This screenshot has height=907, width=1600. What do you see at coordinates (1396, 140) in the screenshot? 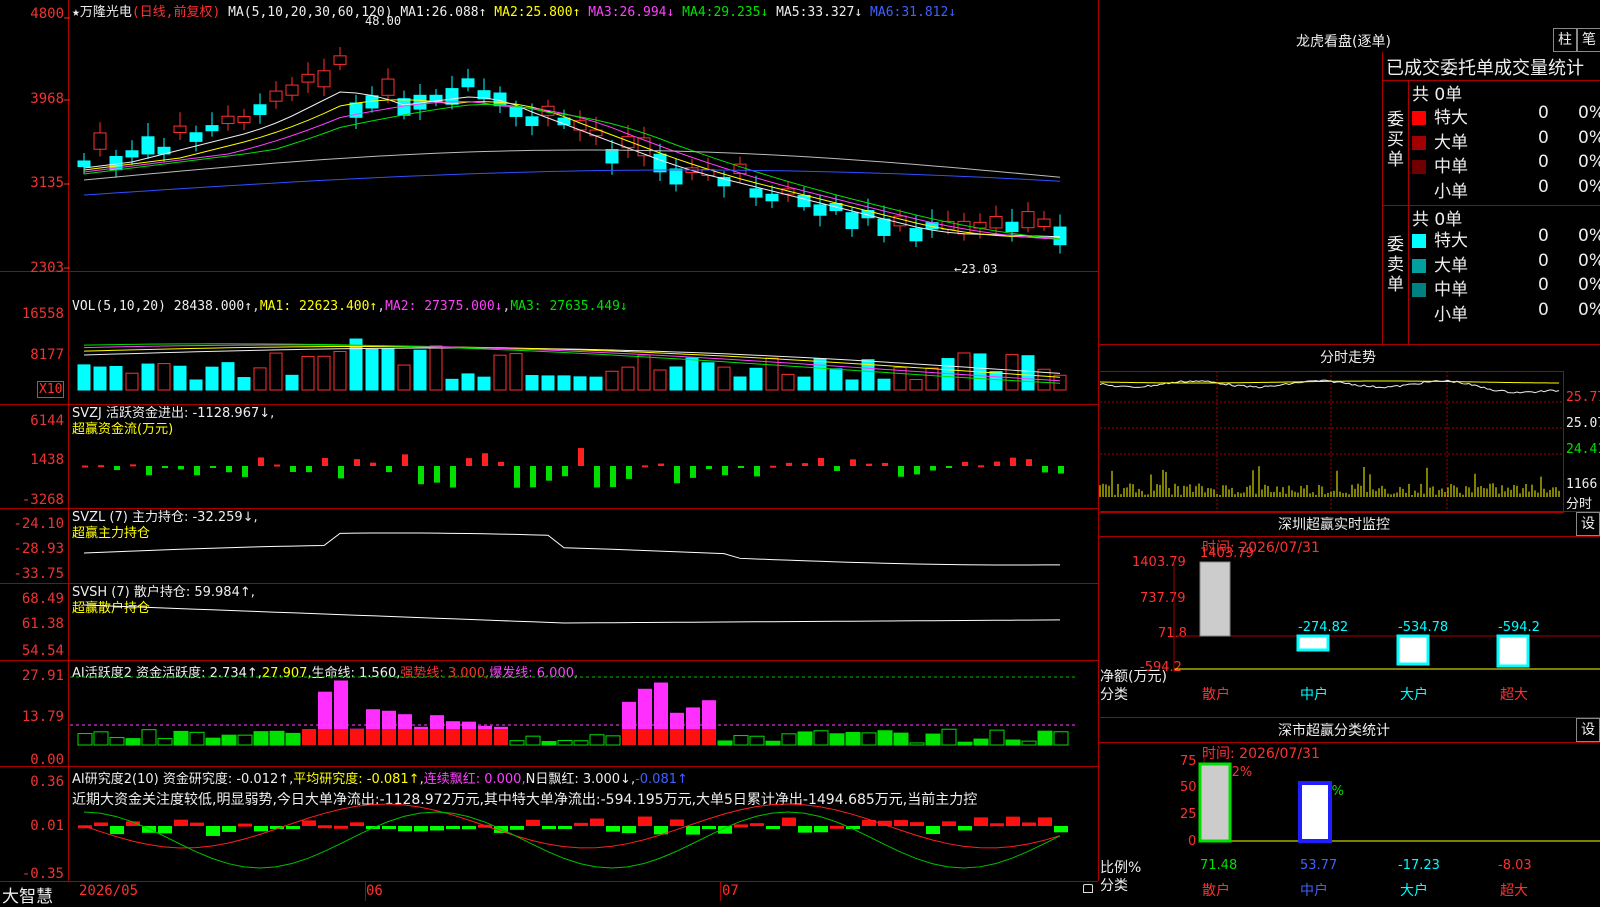
I see `buy-side-label: 委买单` at bounding box center [1396, 140].